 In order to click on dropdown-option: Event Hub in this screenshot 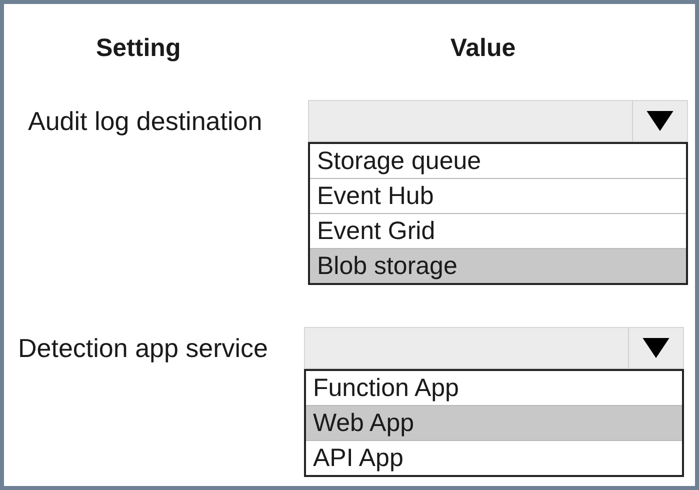, I will do `click(498, 195)`.